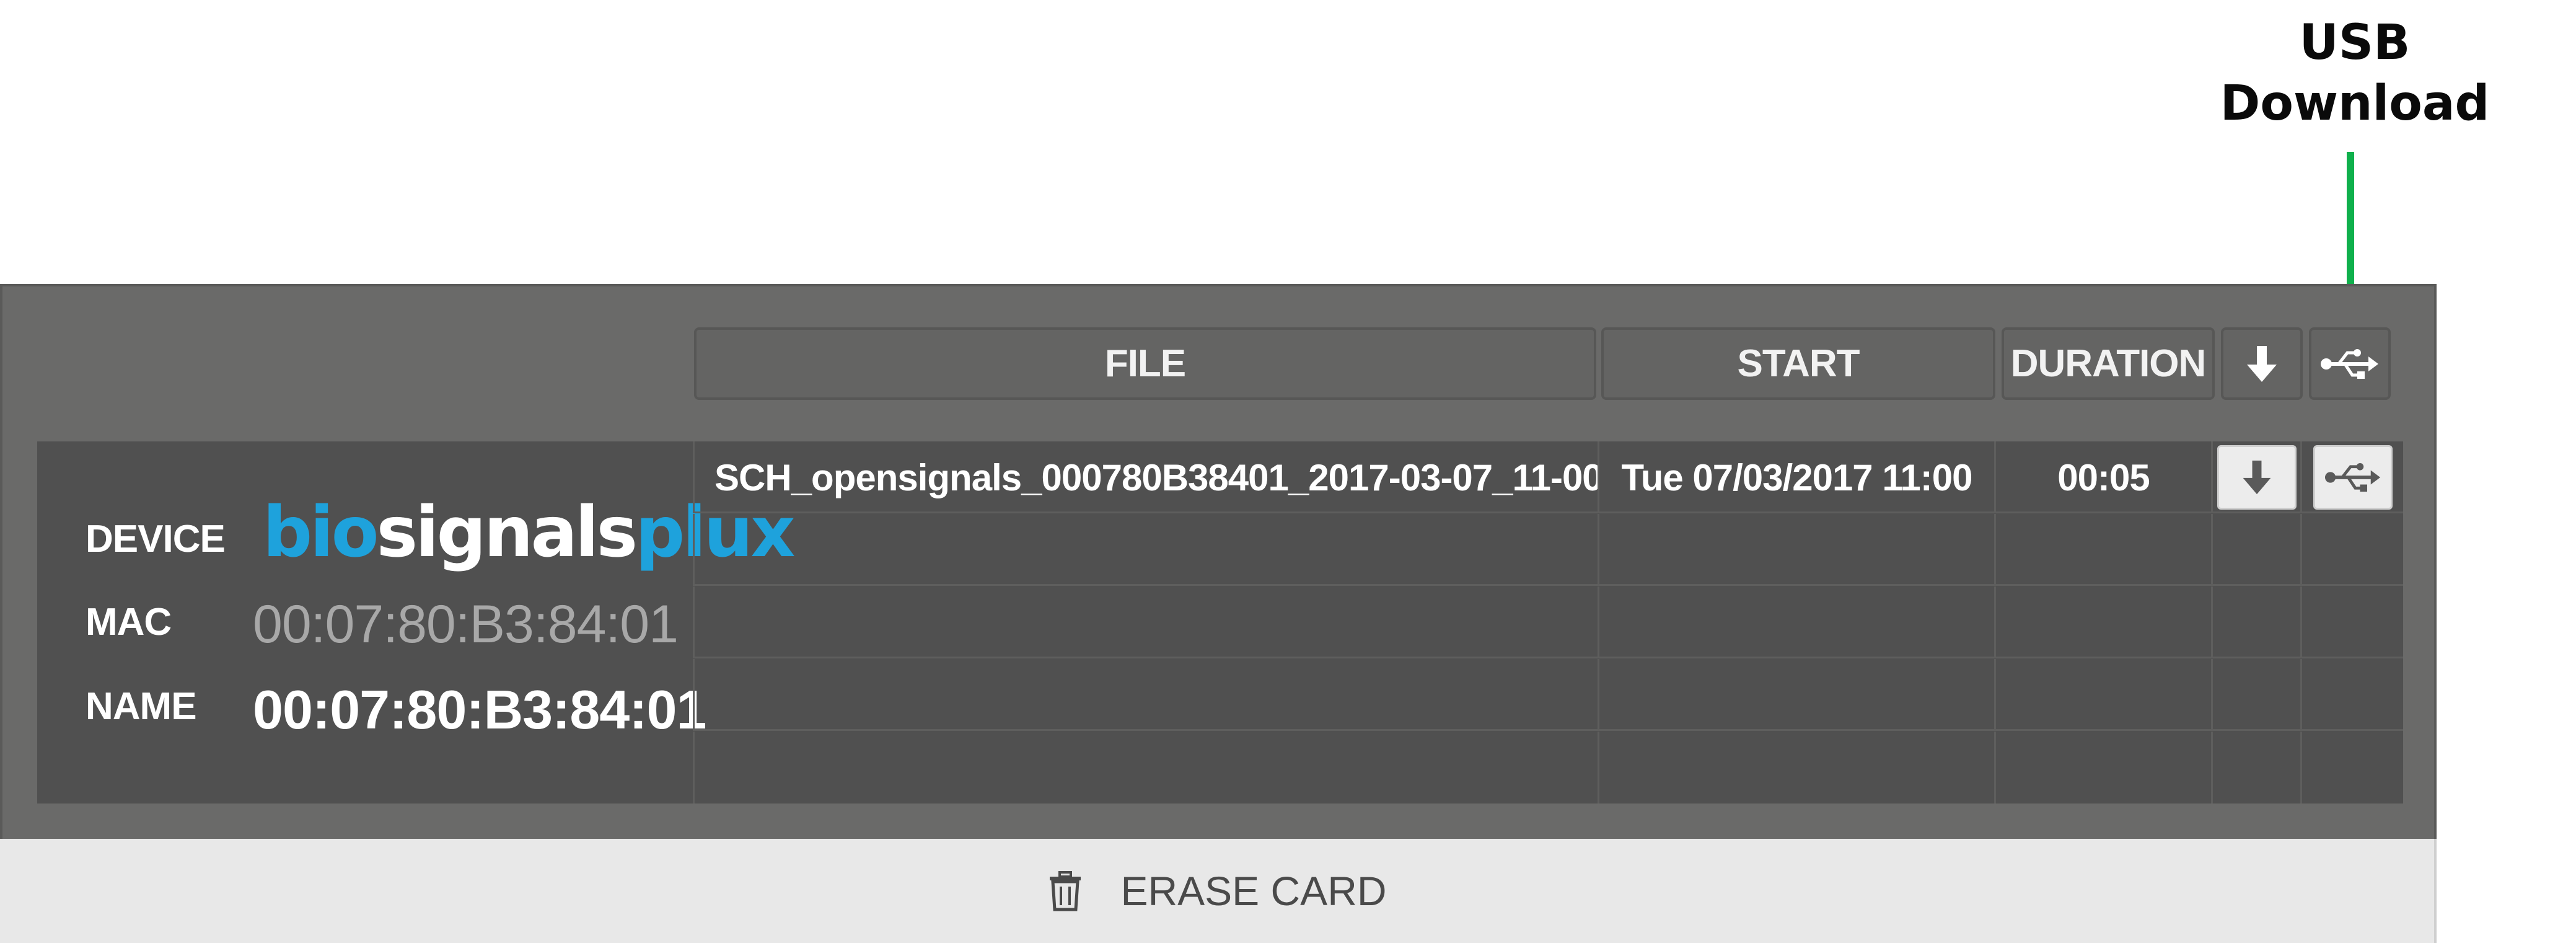 The image size is (2576, 943). I want to click on usb-download-button, so click(2353, 477).